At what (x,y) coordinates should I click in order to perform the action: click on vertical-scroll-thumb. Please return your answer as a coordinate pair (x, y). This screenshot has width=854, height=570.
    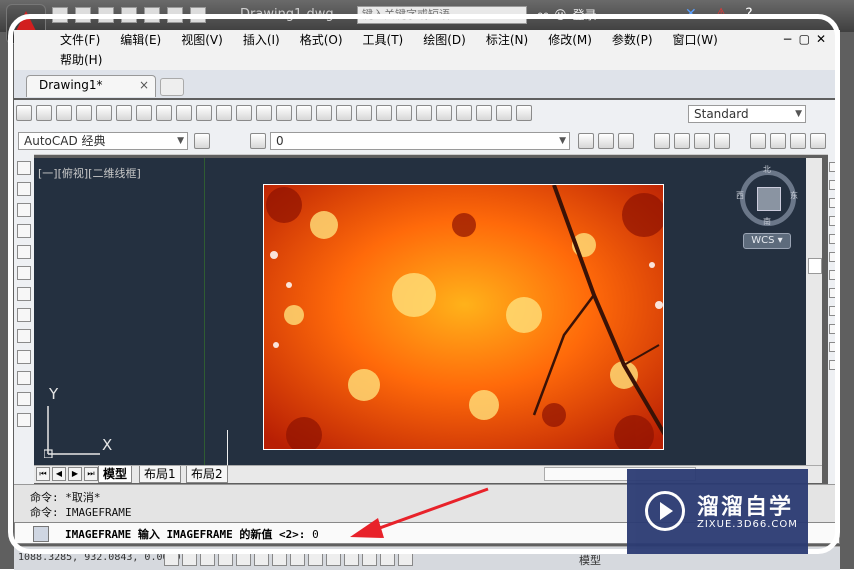
    Looking at the image, I should click on (815, 266).